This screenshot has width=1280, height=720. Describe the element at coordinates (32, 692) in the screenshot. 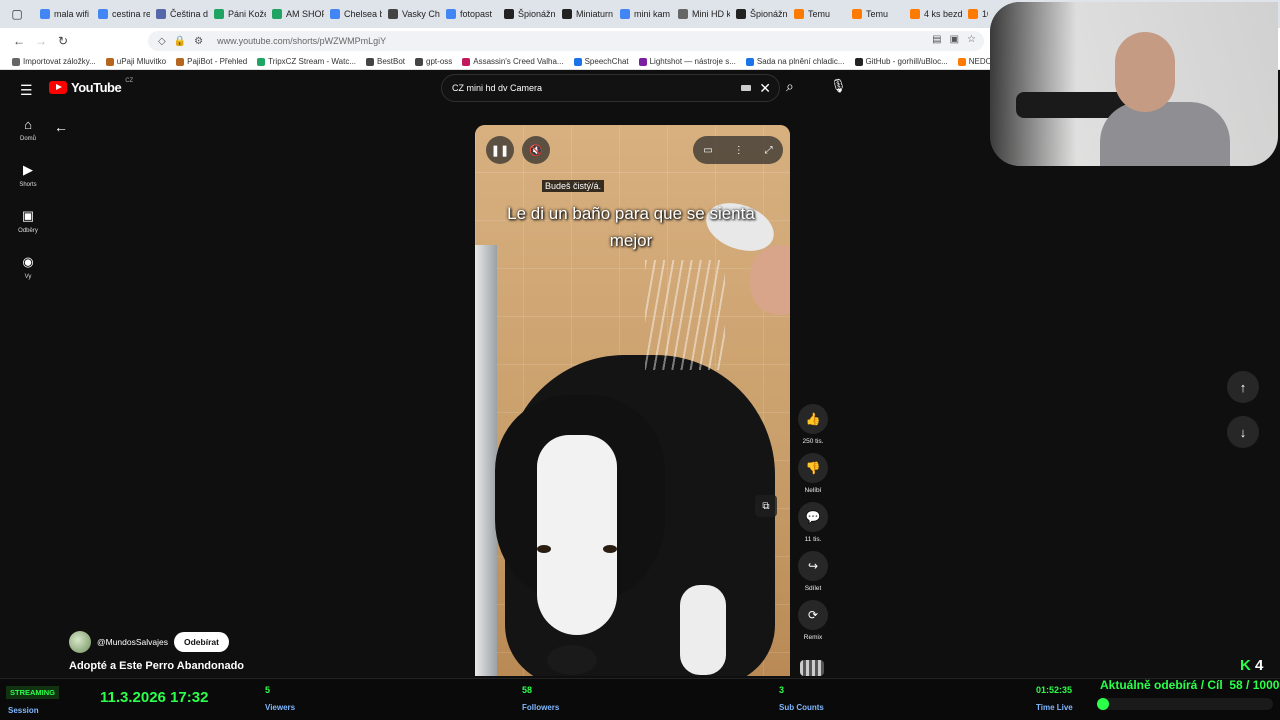

I see `streaming-badge: STREAMING` at that location.